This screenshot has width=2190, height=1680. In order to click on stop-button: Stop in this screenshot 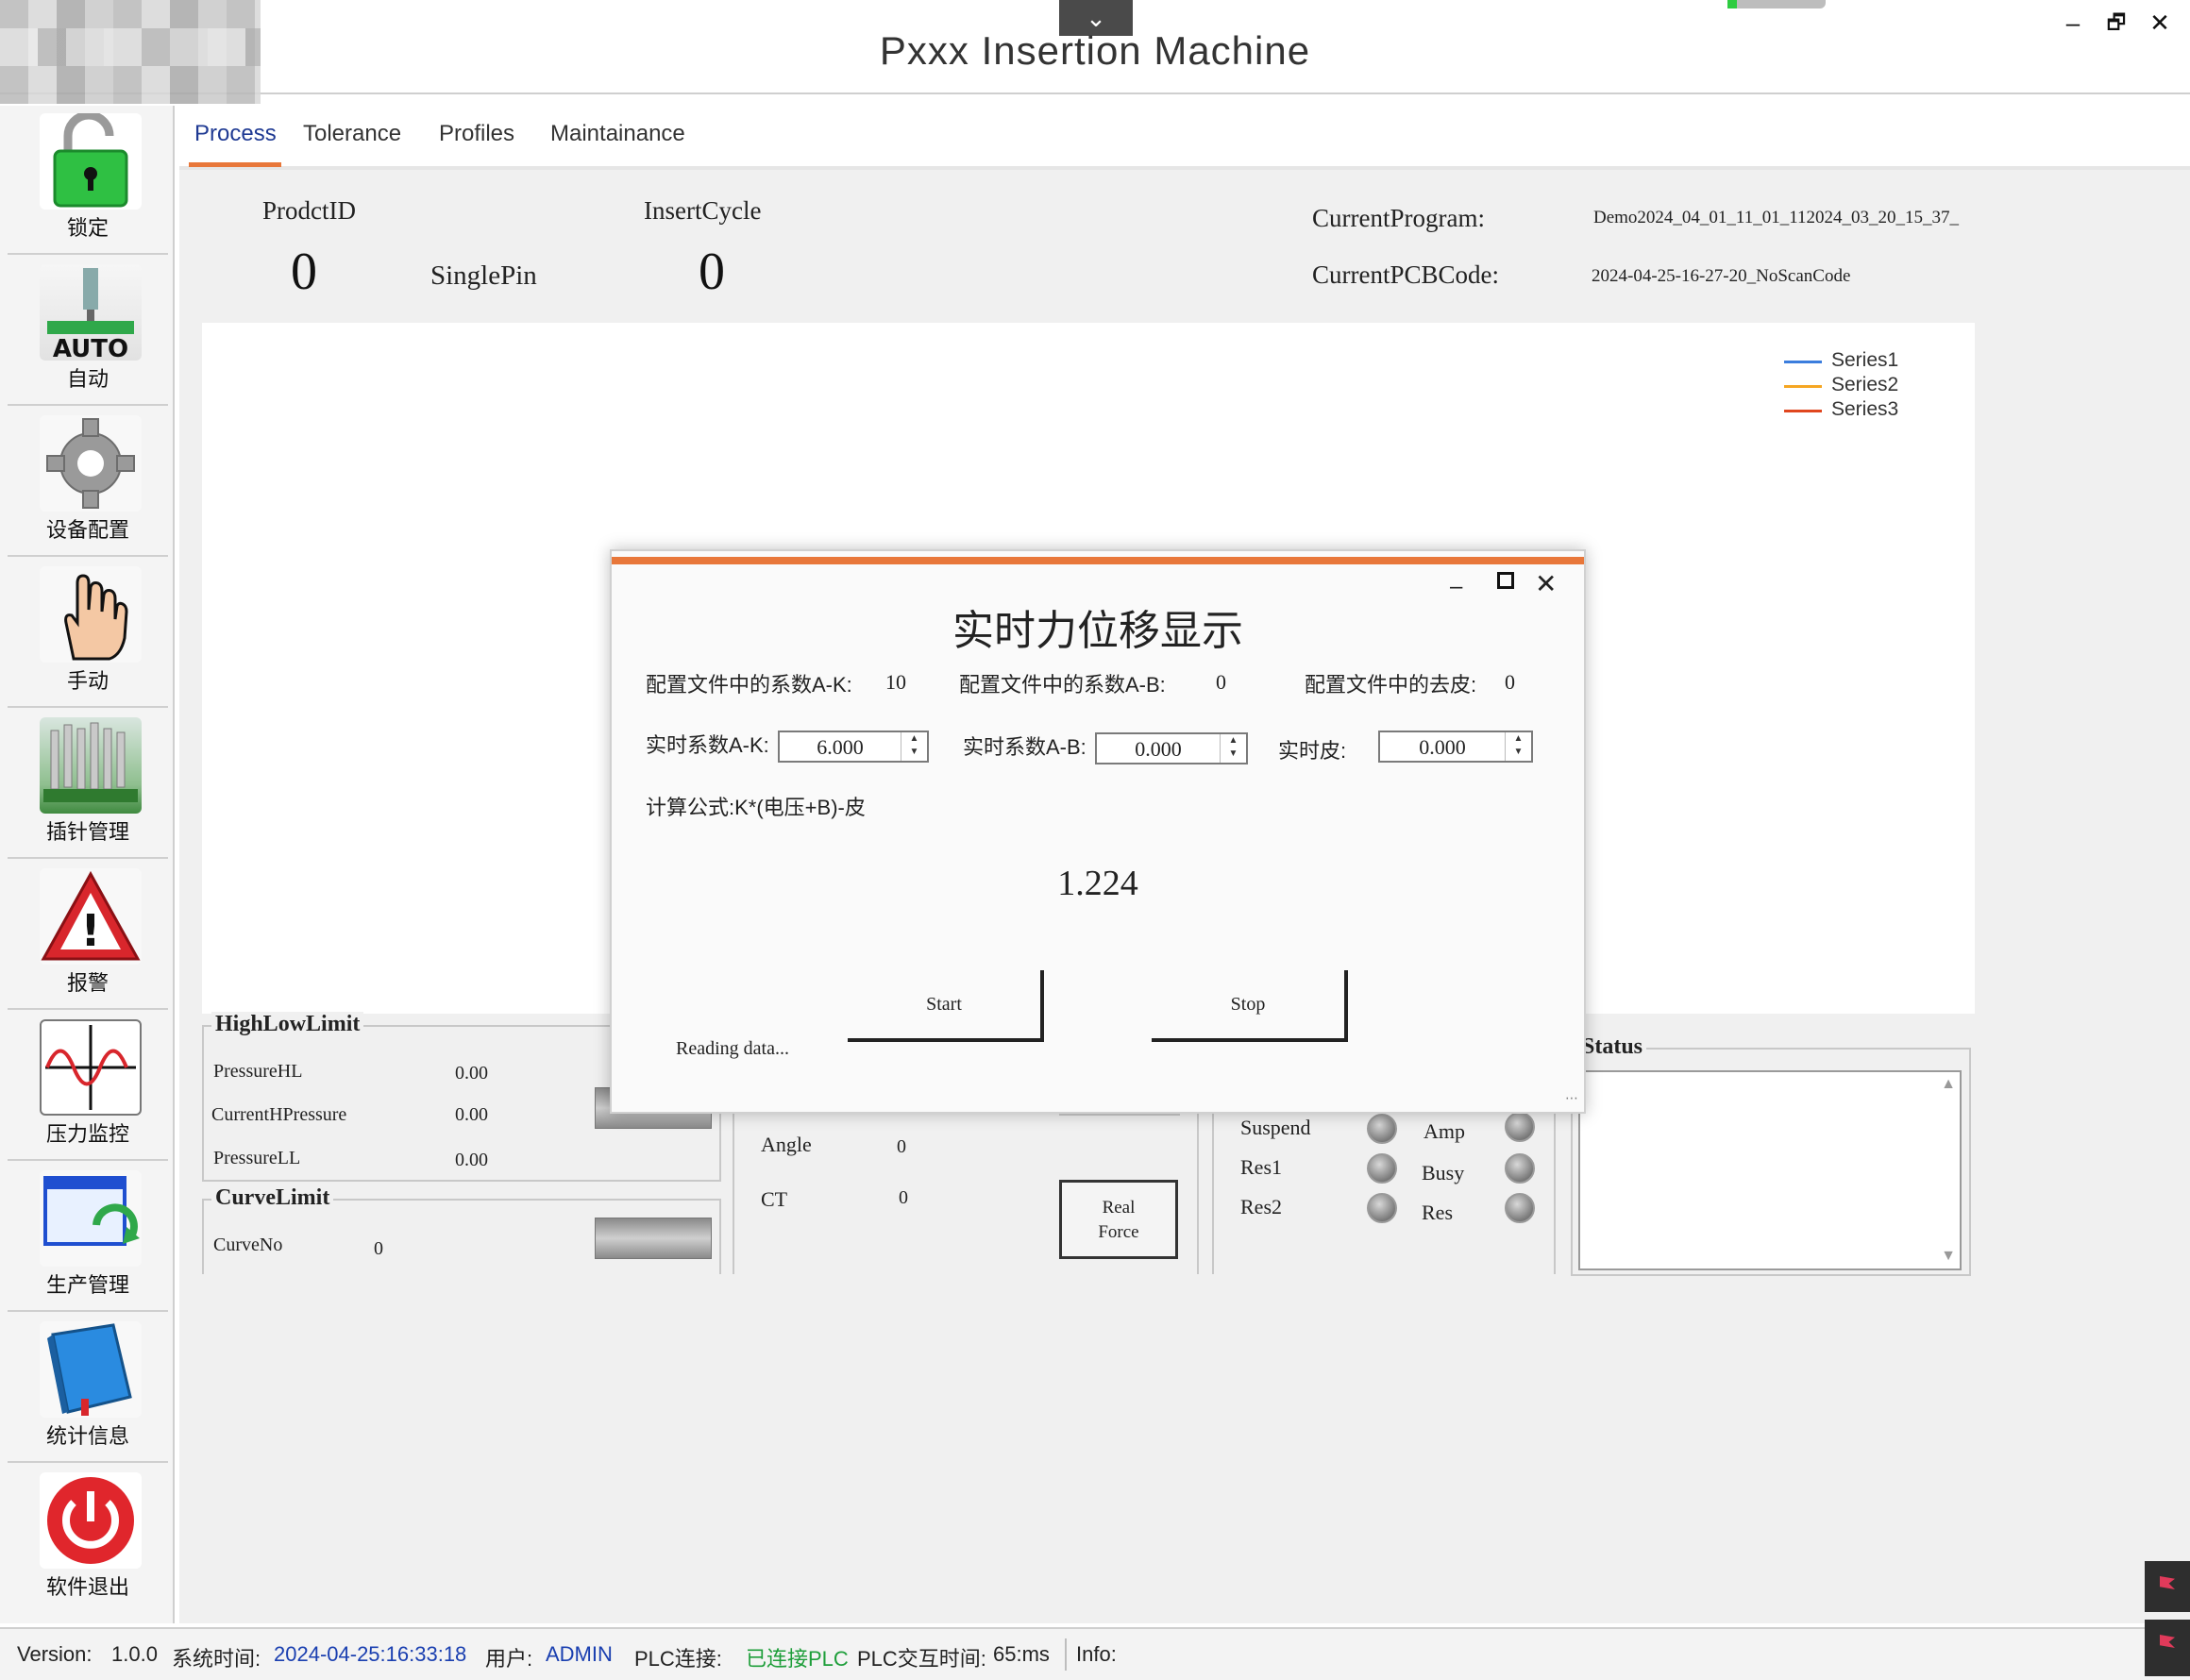, I will do `click(1250, 1006)`.